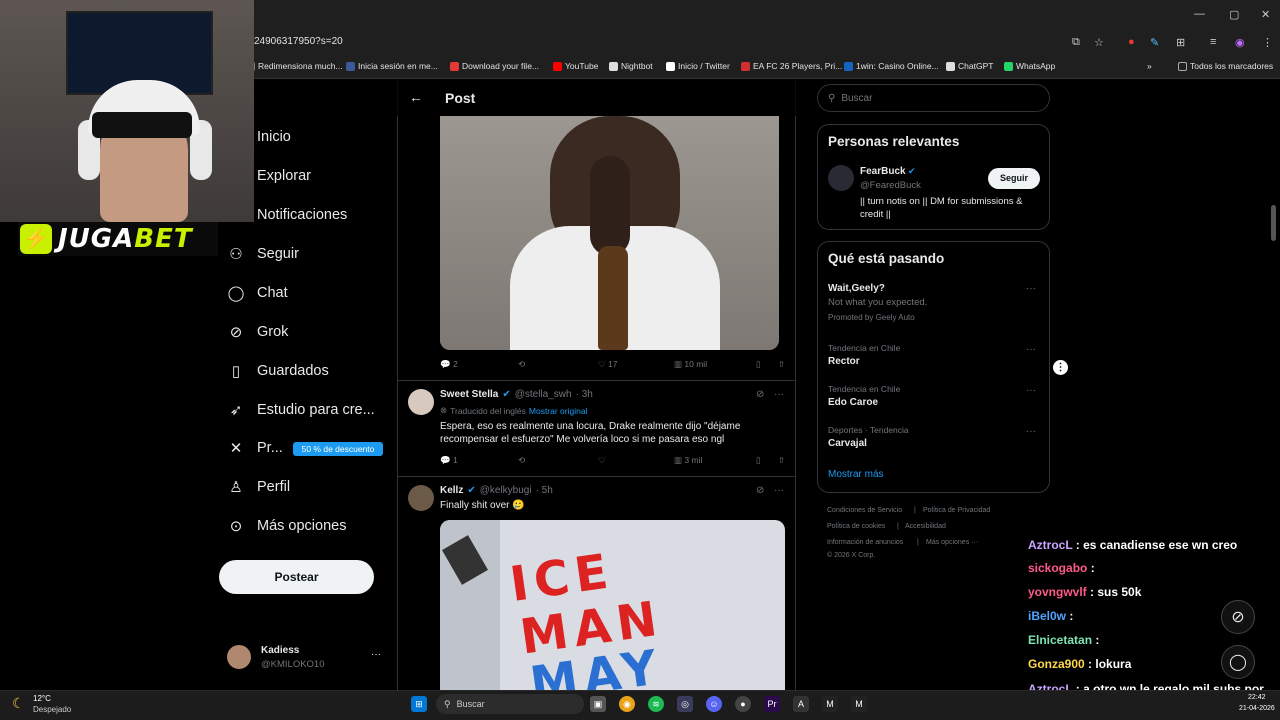  What do you see at coordinates (1267, 42) in the screenshot?
I see `menu-icon: ⋮` at bounding box center [1267, 42].